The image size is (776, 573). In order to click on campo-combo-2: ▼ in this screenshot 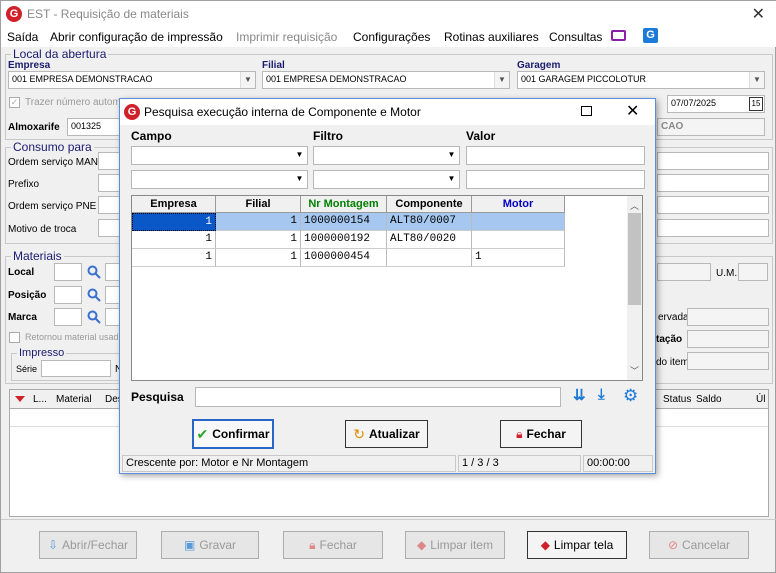, I will do `click(219, 179)`.